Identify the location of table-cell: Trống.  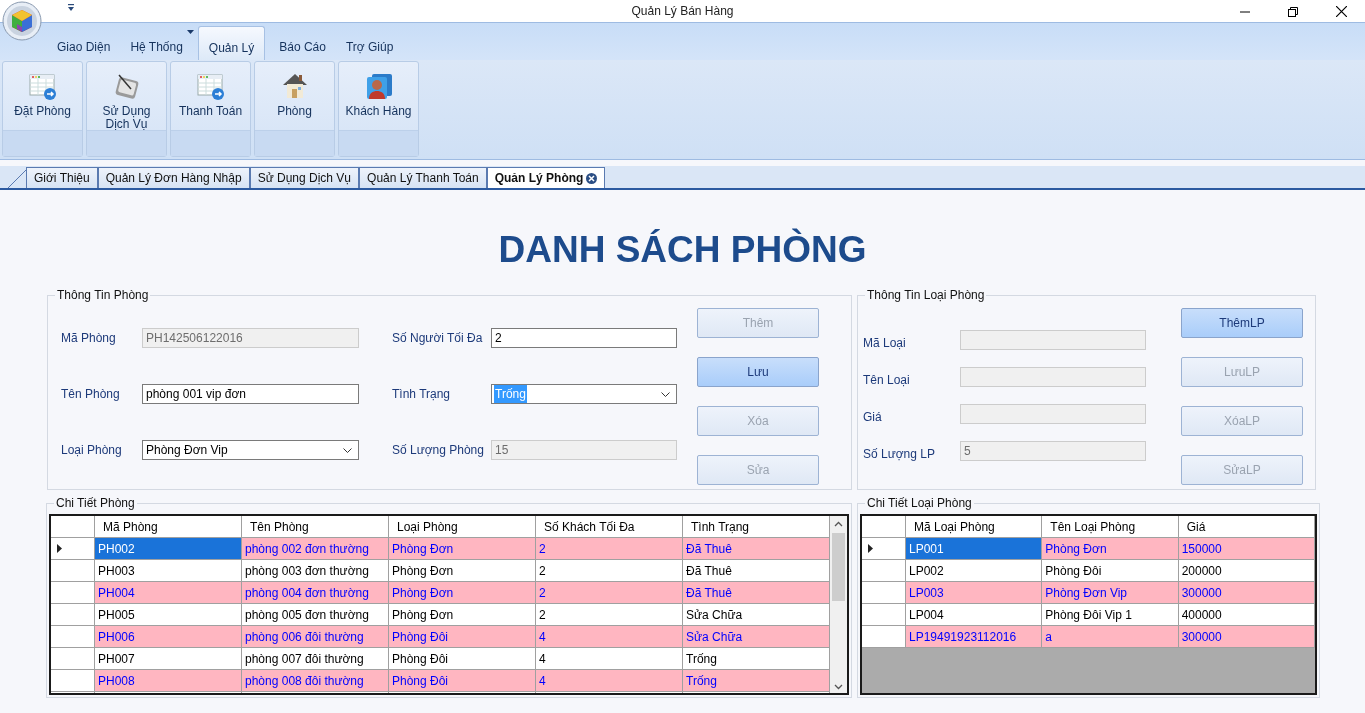
(756, 680).